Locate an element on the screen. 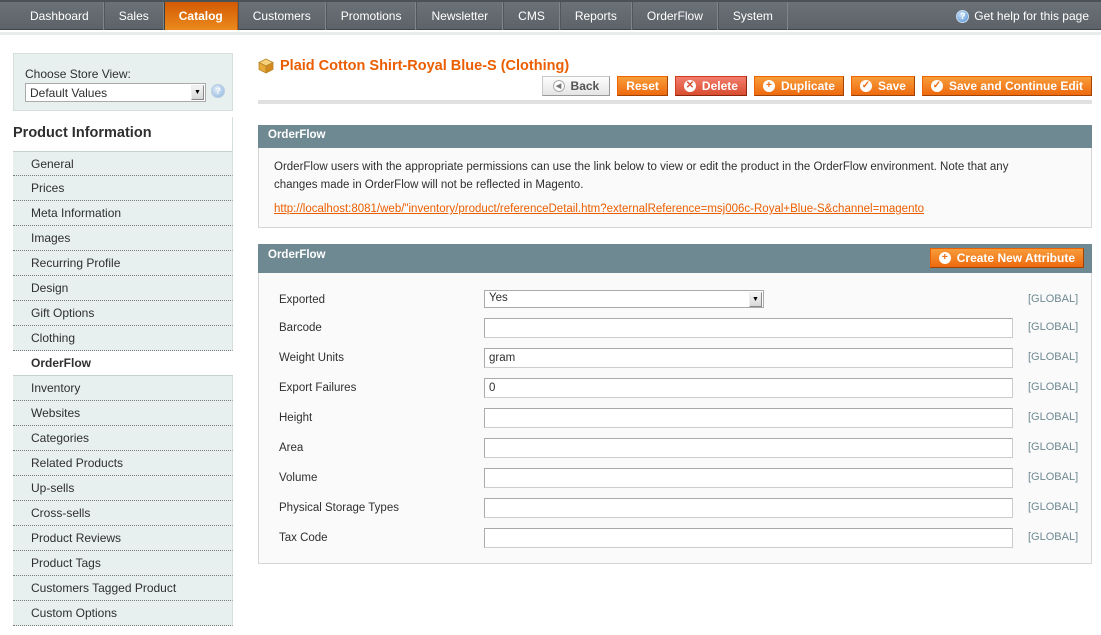 The width and height of the screenshot is (1101, 635). form-row-exported: Exported Yes ▼ [GLOBAL] is located at coordinates (675, 301).